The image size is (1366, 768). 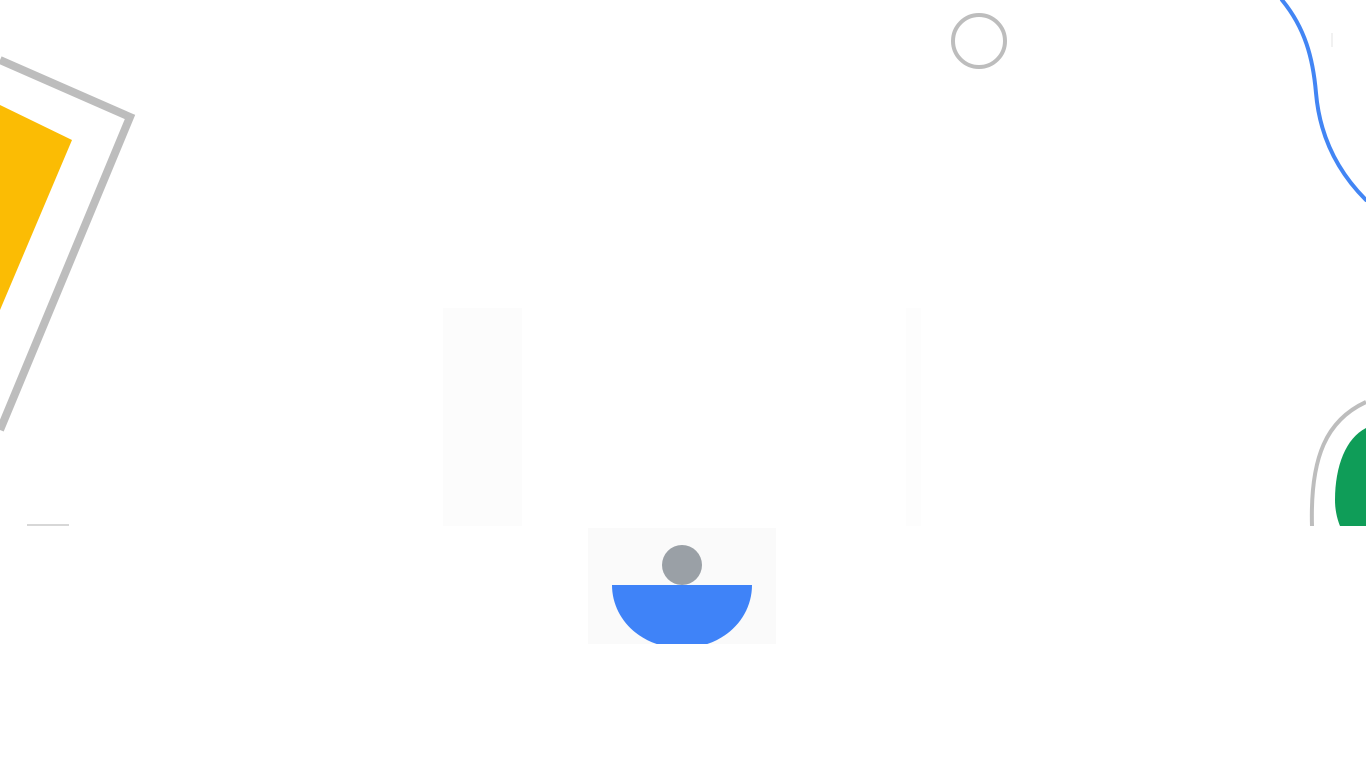 I want to click on avatar-illustration, so click(x=682, y=586).